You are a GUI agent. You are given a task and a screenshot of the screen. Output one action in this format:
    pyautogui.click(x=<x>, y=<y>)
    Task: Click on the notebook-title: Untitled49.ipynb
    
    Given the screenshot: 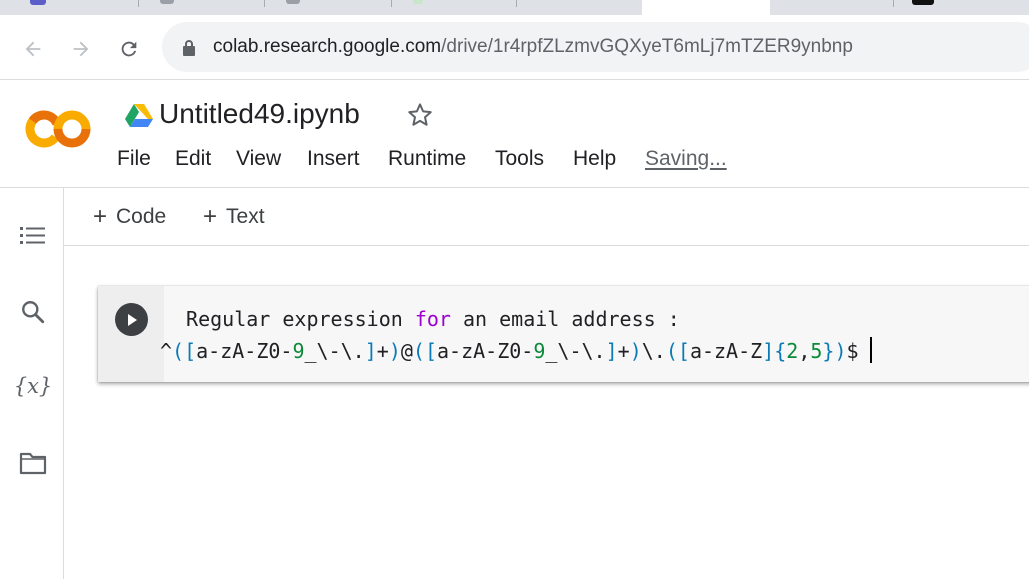 What is the action you would take?
    pyautogui.click(x=259, y=114)
    